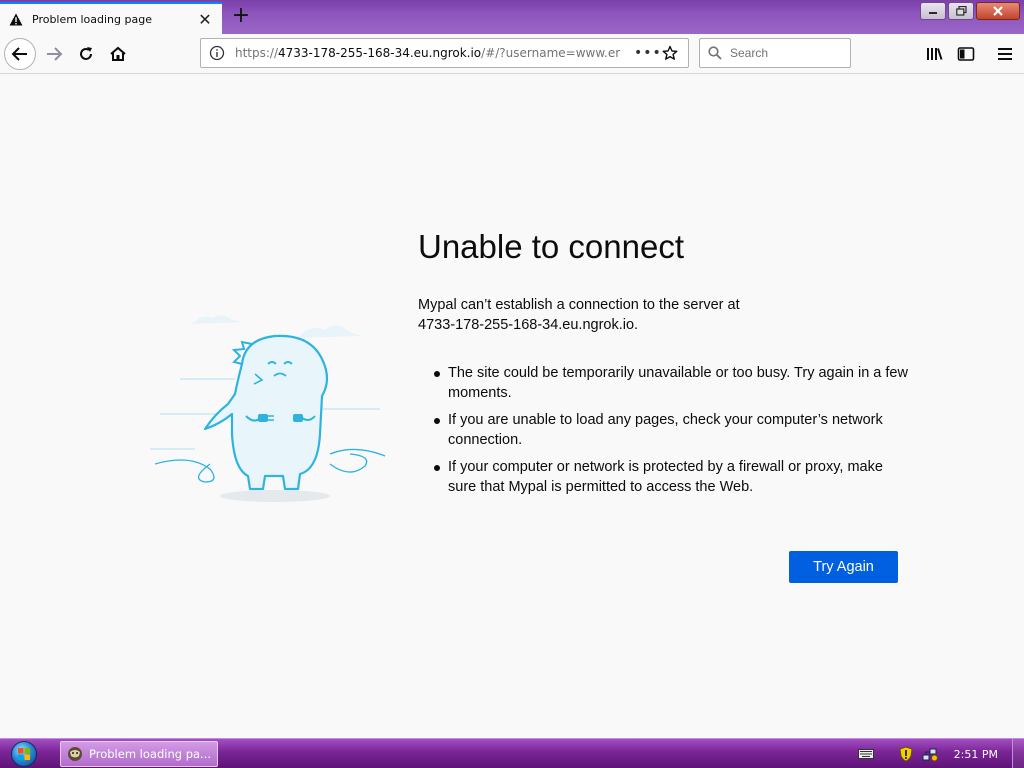  I want to click on back-arrow-icon, so click(19, 54).